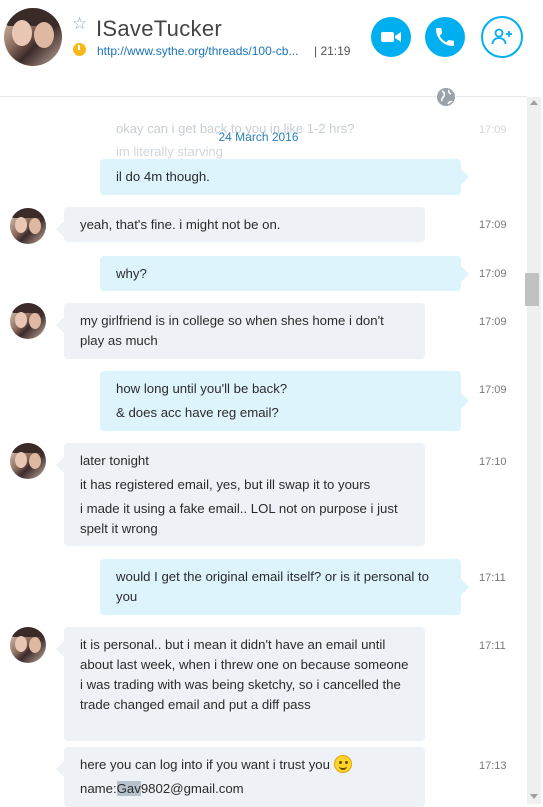 The width and height of the screenshot is (543, 807). What do you see at coordinates (493, 766) in the screenshot?
I see `message-timestamp: 17:13` at bounding box center [493, 766].